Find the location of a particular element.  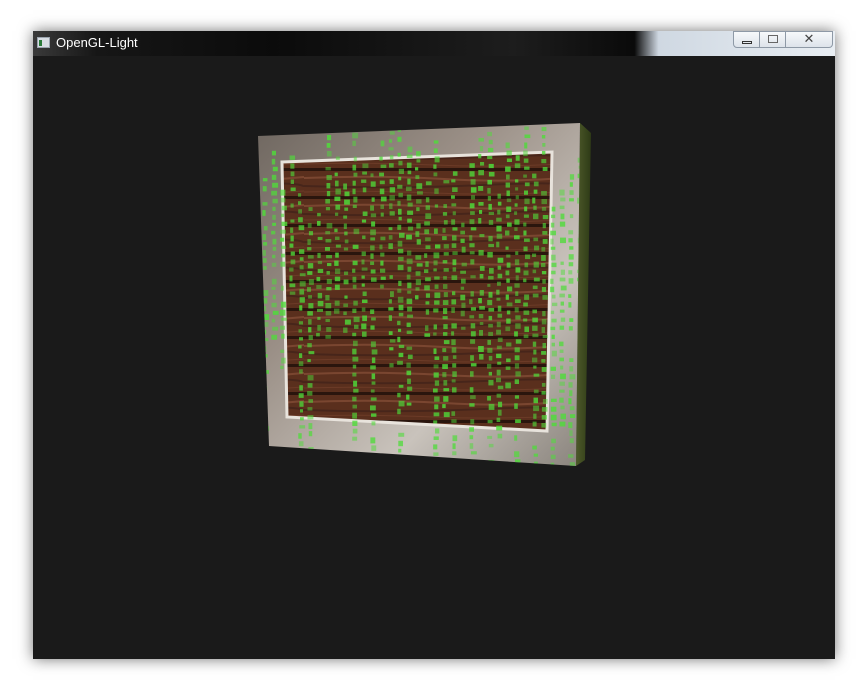

maximize-icon is located at coordinates (773, 39).